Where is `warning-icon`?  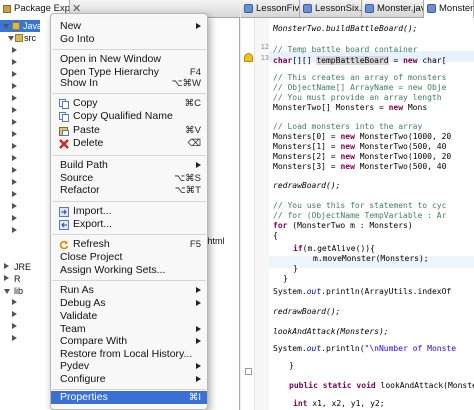
warning-icon is located at coordinates (248, 57).